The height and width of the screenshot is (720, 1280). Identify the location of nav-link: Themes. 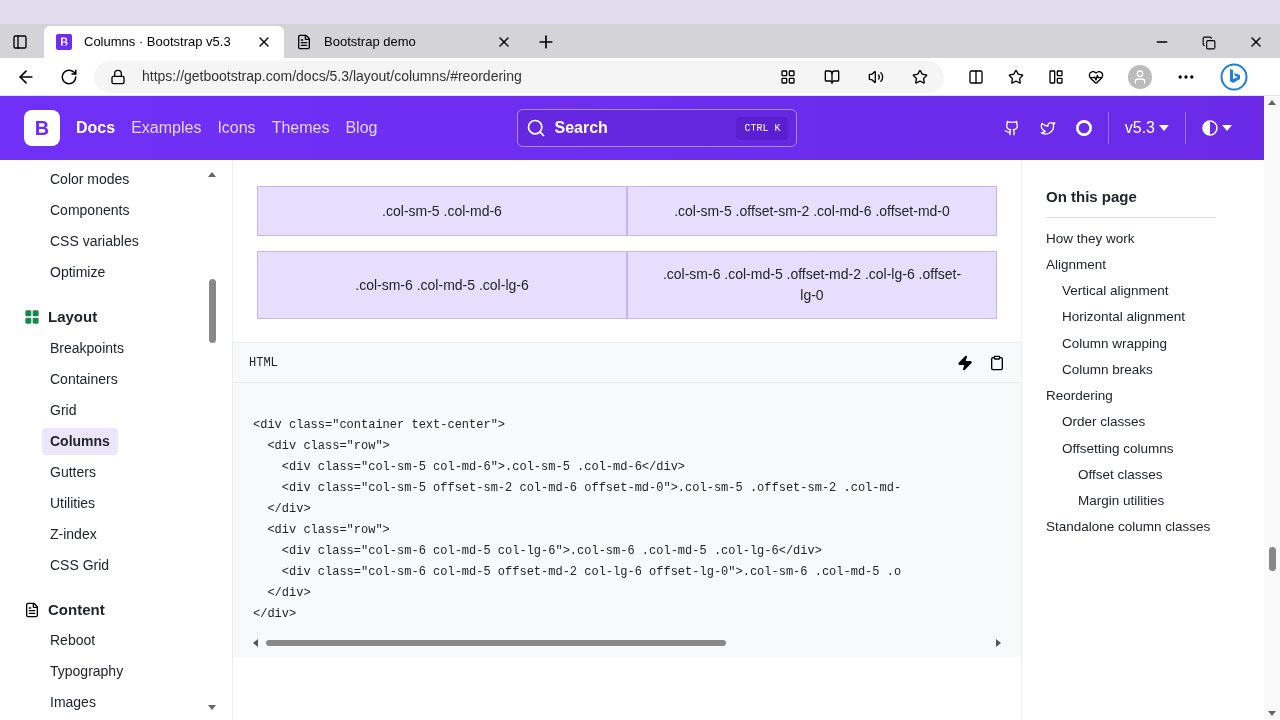
(300, 128).